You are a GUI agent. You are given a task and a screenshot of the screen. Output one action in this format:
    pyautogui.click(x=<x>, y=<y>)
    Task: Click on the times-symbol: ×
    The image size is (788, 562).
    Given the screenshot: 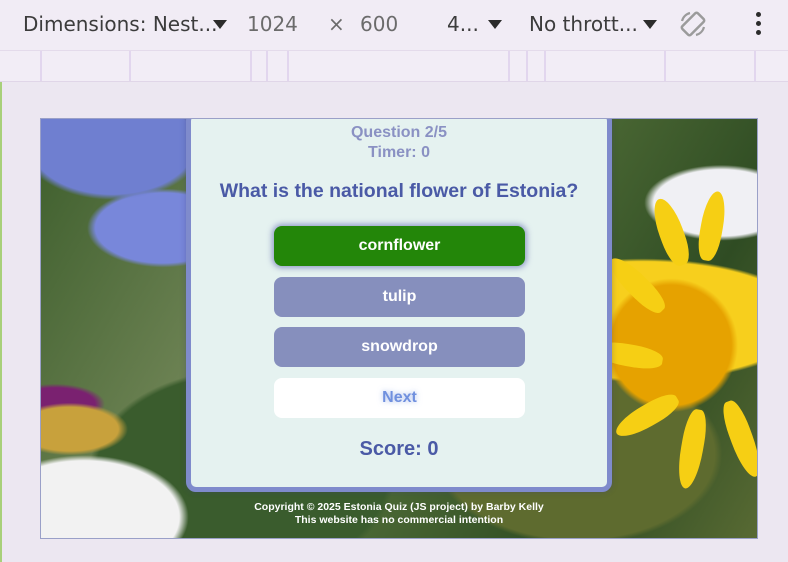 What is the action you would take?
    pyautogui.click(x=336, y=24)
    